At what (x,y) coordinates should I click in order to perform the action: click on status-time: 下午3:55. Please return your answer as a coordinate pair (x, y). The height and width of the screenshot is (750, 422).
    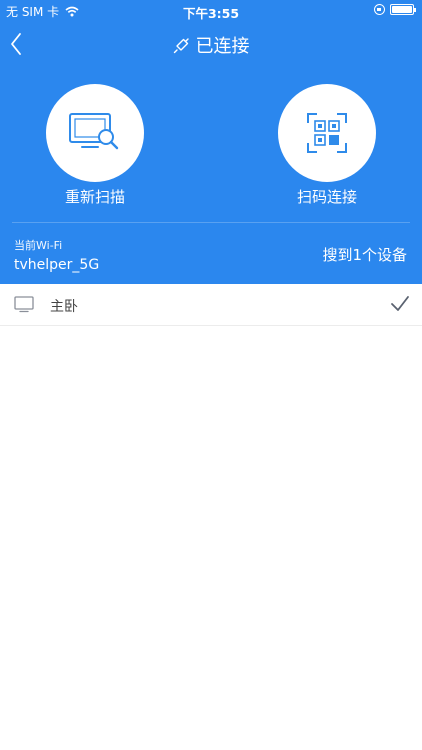
    Looking at the image, I should click on (211, 13).